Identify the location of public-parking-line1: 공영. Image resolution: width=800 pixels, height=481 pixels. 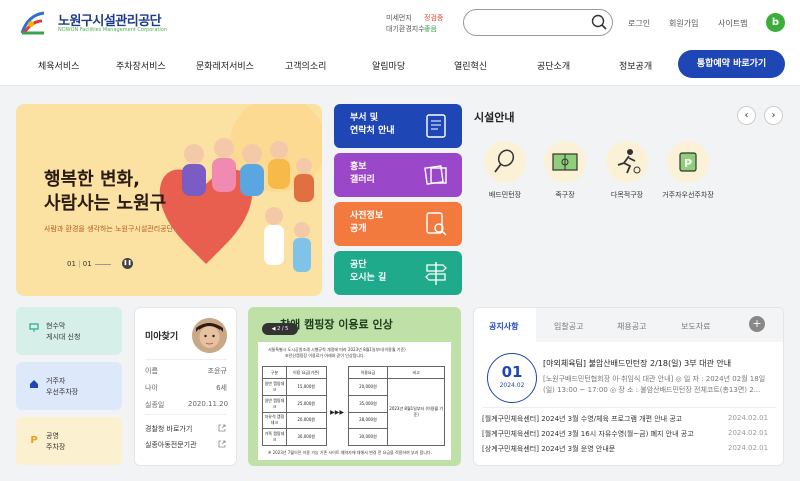
(52, 436).